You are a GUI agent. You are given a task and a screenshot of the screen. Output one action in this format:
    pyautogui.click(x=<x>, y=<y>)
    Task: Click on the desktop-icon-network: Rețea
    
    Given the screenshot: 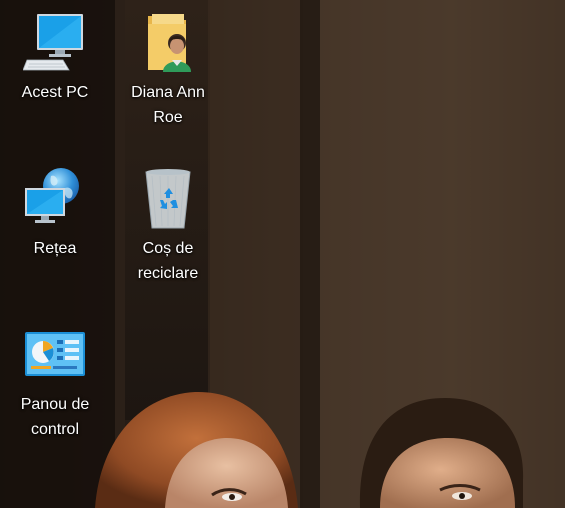 What is the action you would take?
    pyautogui.click(x=55, y=213)
    